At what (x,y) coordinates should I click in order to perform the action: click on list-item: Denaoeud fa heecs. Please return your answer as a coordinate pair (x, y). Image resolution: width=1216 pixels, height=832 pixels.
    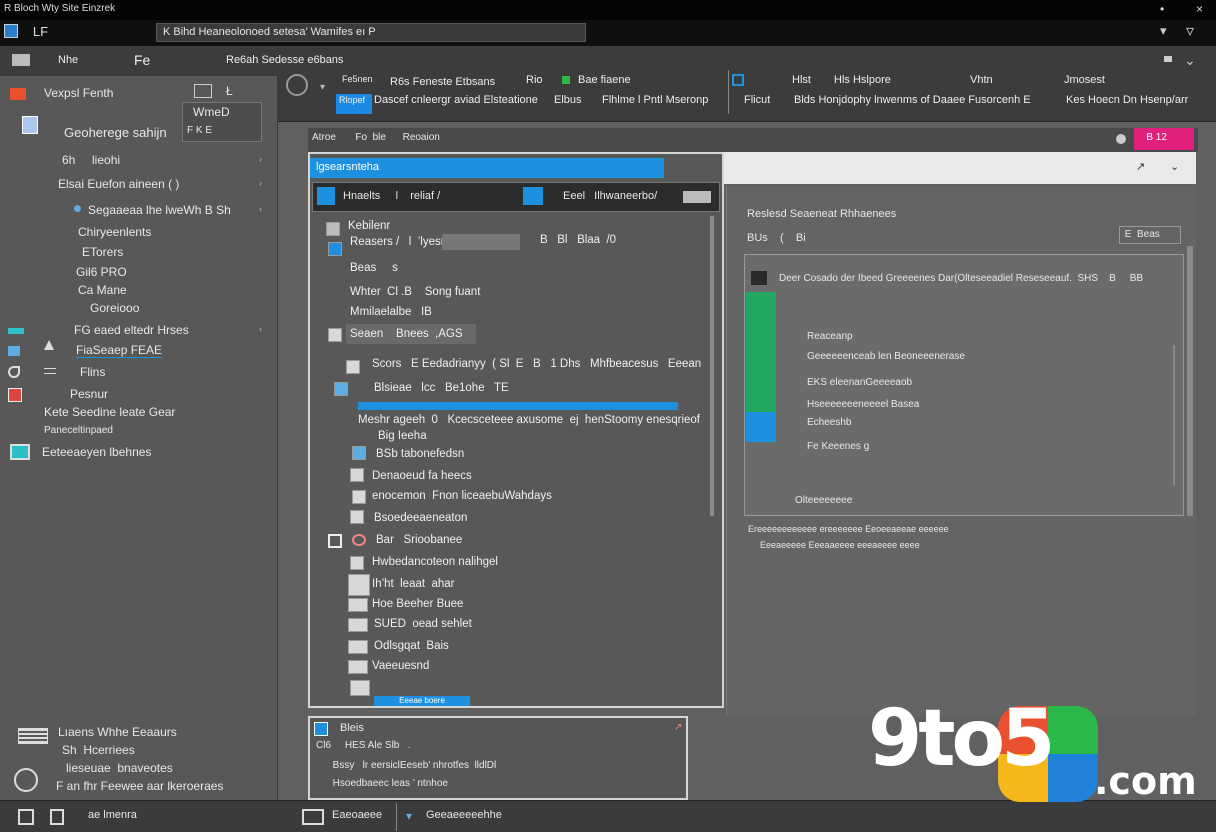
    Looking at the image, I should click on (422, 476).